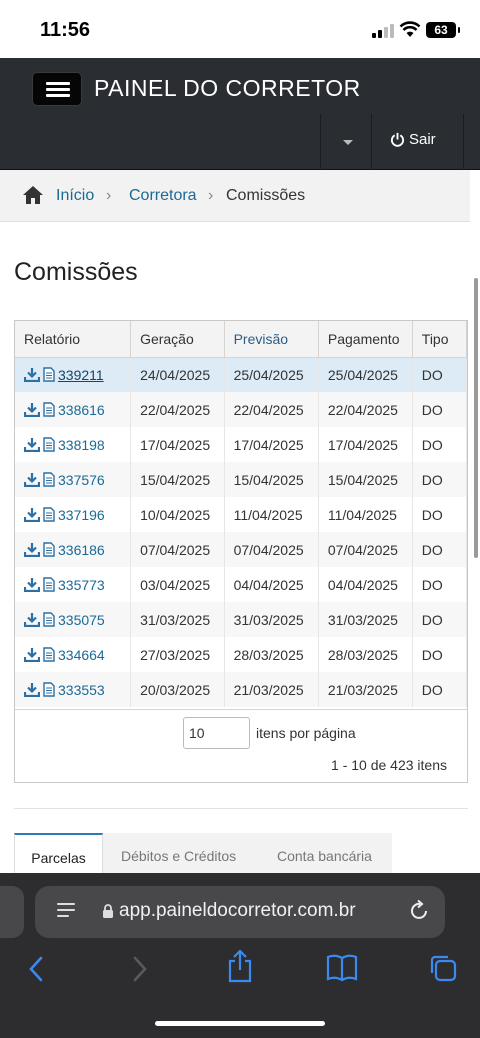 Image resolution: width=480 pixels, height=1038 pixels. What do you see at coordinates (443, 30) in the screenshot?
I see `battery-icon: 63` at bounding box center [443, 30].